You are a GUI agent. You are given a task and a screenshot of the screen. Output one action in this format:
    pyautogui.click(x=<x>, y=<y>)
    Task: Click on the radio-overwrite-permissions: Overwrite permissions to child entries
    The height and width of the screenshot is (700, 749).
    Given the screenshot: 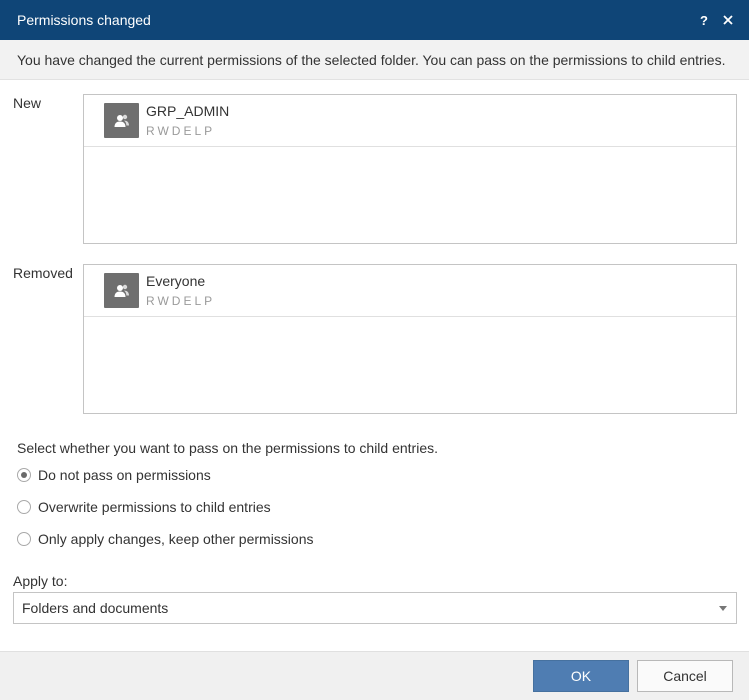 What is the action you would take?
    pyautogui.click(x=144, y=507)
    